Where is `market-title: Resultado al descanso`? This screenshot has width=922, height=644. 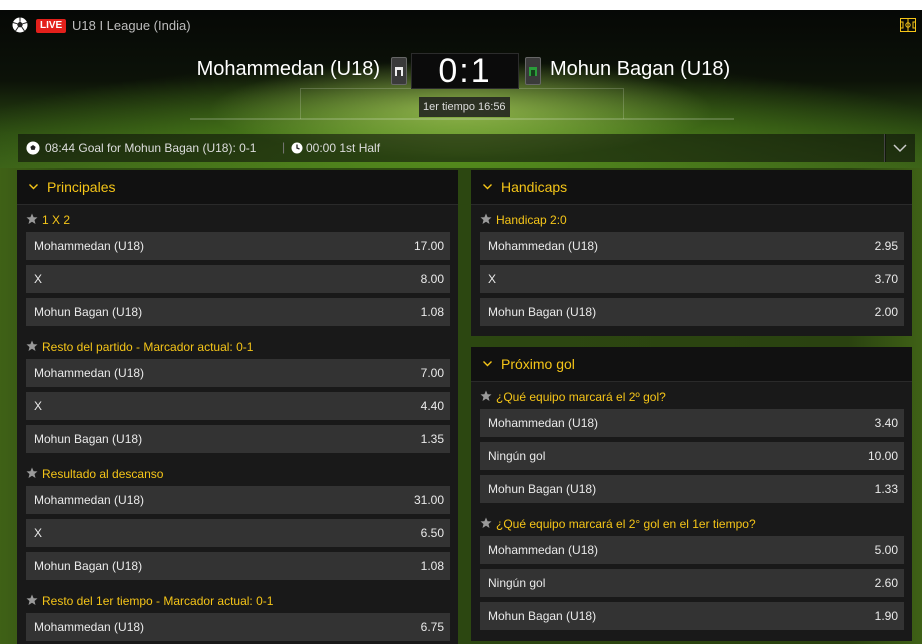 market-title: Resultado al descanso is located at coordinates (103, 474).